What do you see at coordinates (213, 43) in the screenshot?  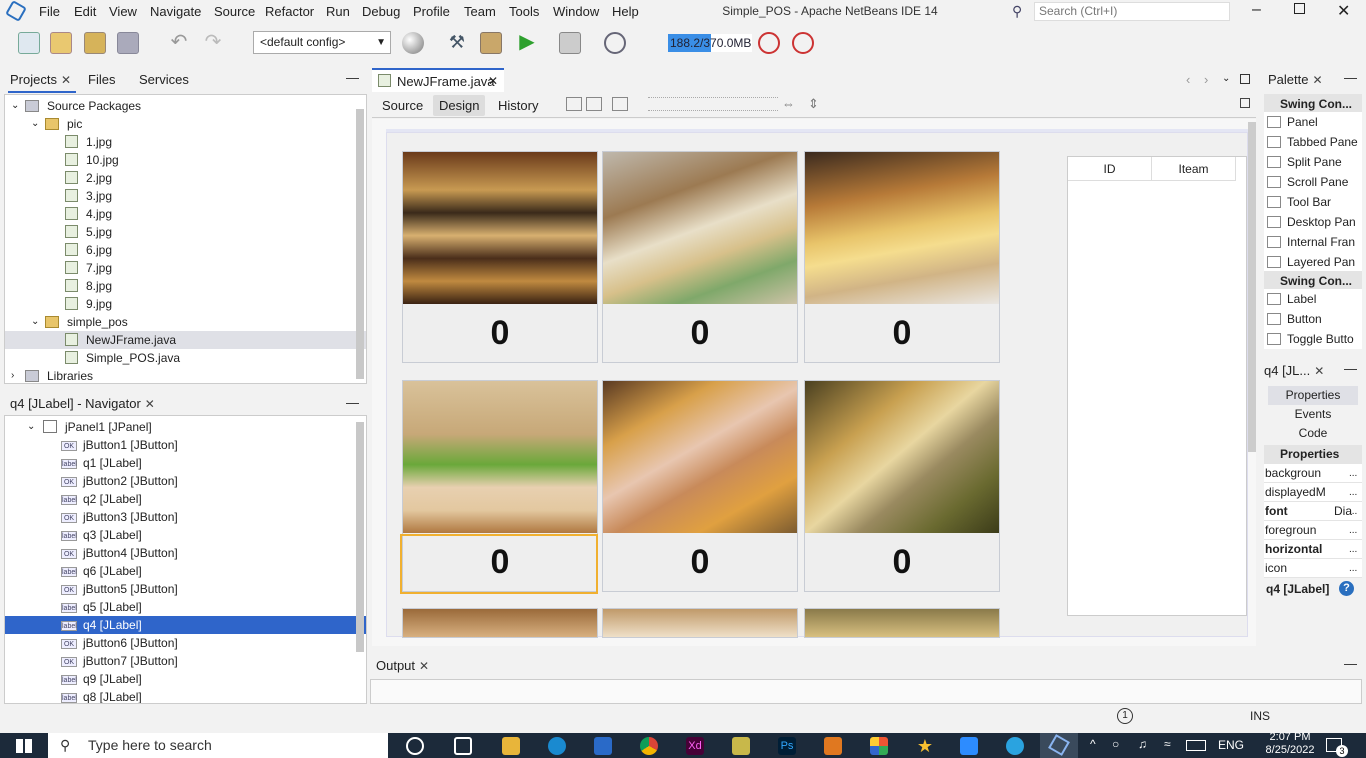 I see `redo-icon: ↷` at bounding box center [213, 43].